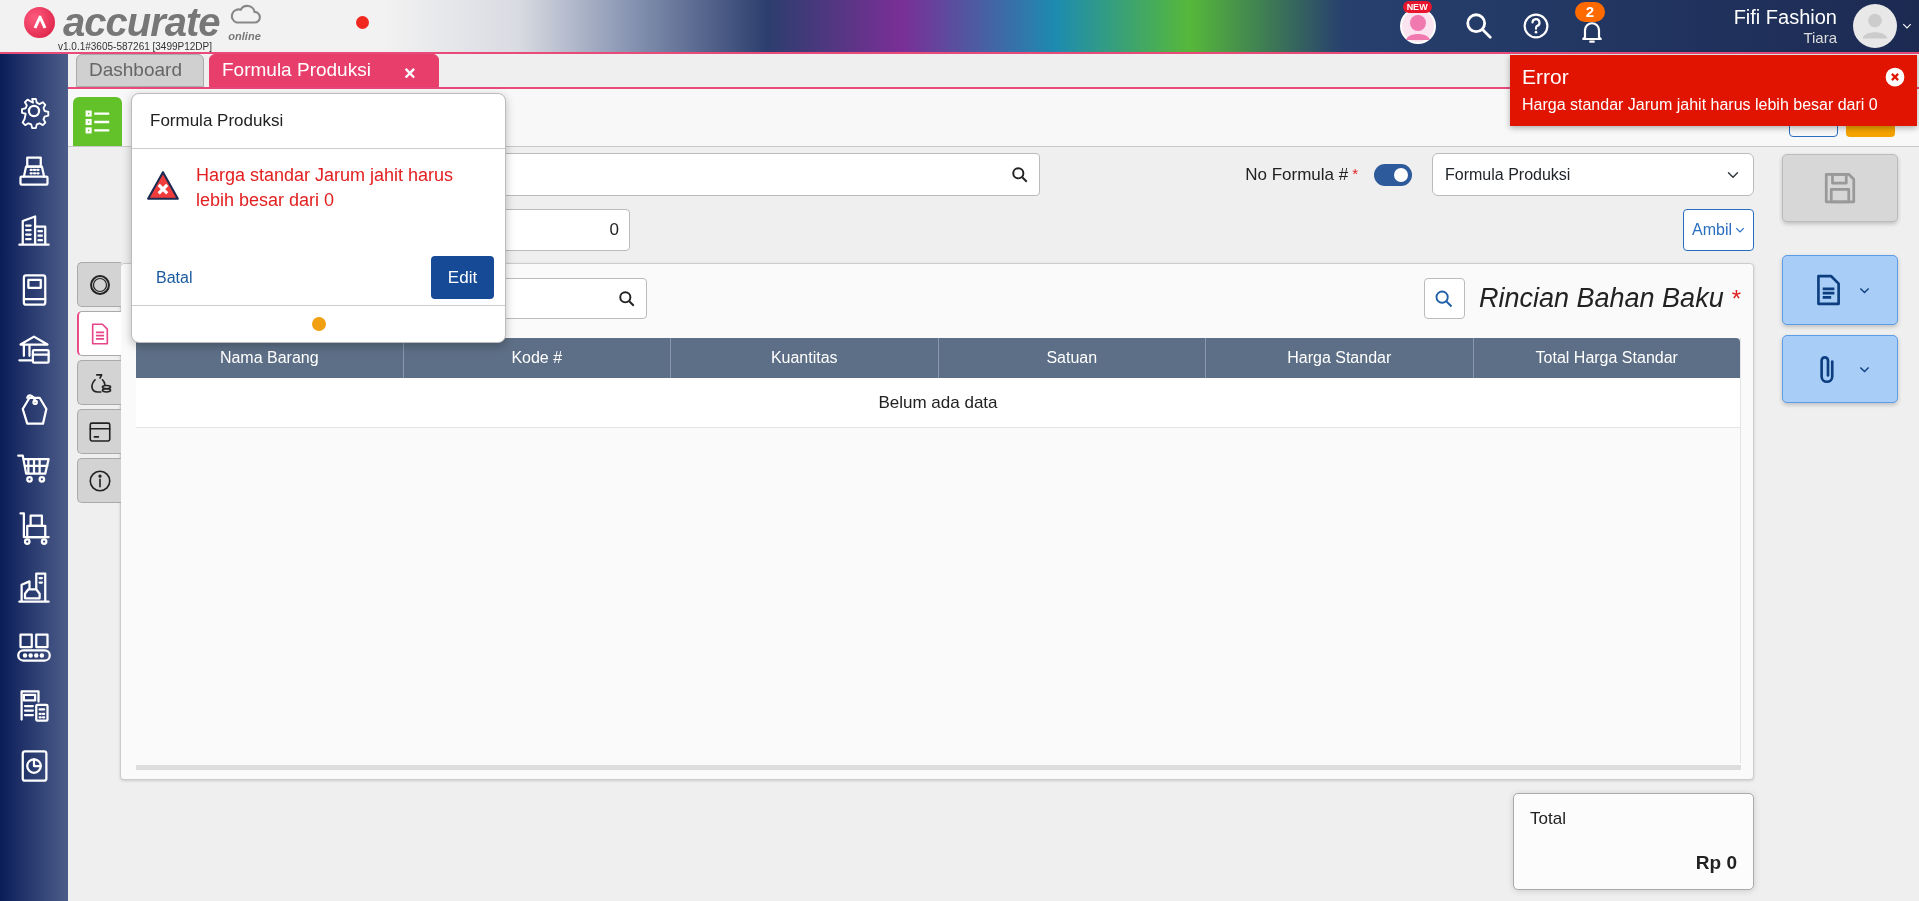 The height and width of the screenshot is (901, 1919). I want to click on tab: Dashboard, so click(140, 70).